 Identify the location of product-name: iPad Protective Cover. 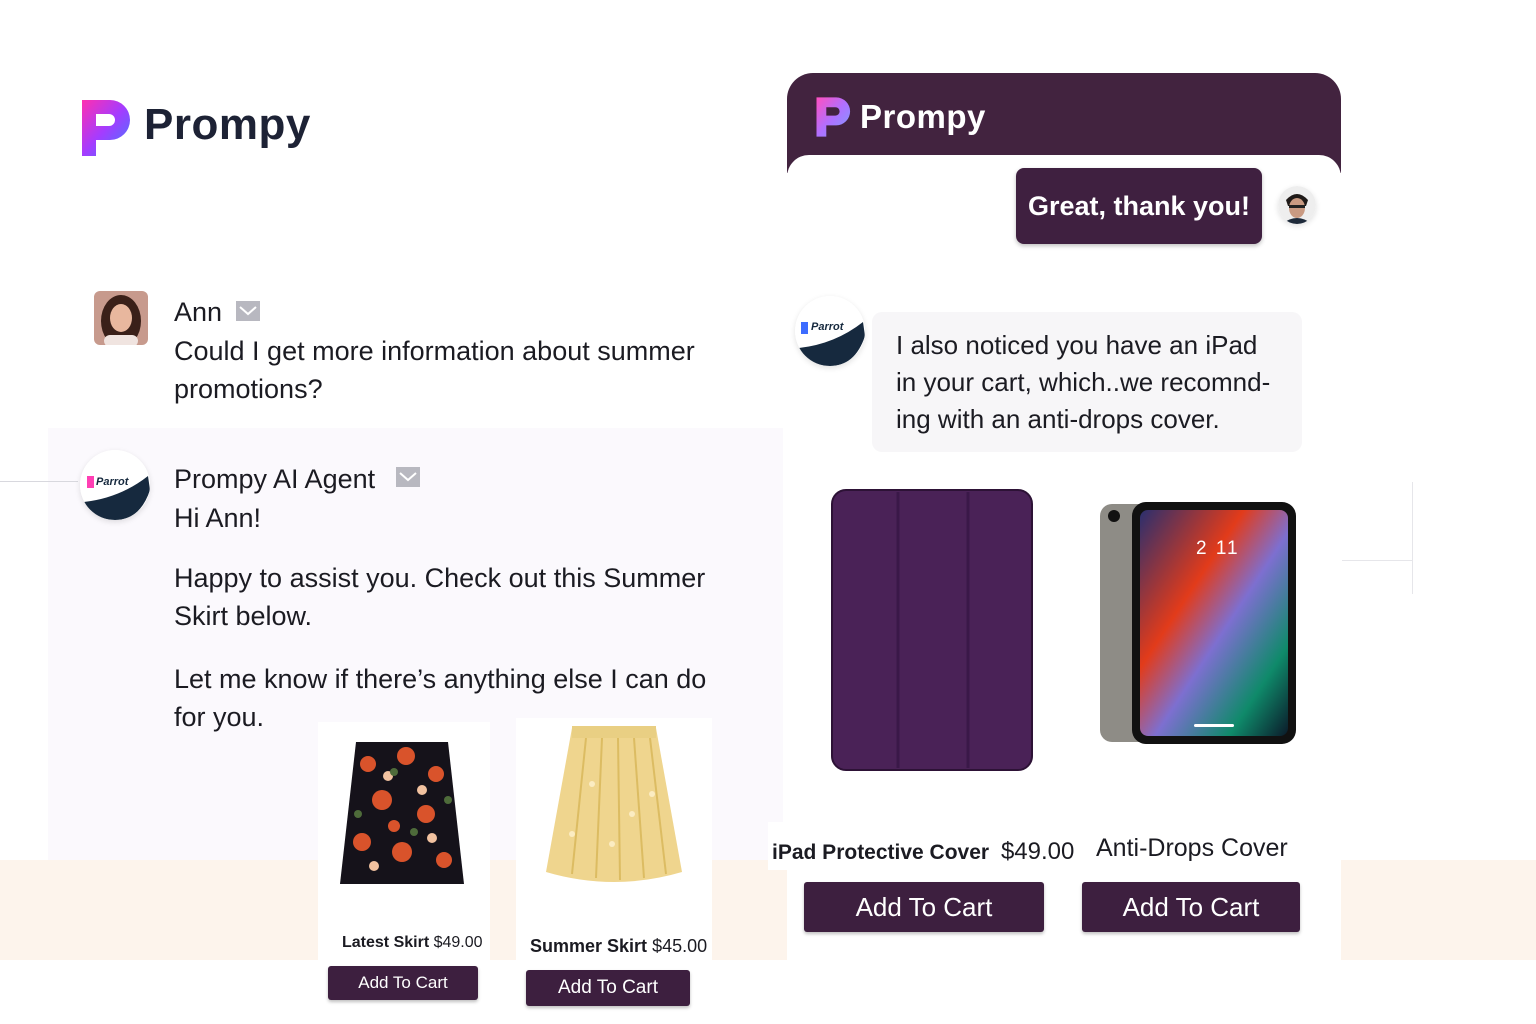
(881, 852).